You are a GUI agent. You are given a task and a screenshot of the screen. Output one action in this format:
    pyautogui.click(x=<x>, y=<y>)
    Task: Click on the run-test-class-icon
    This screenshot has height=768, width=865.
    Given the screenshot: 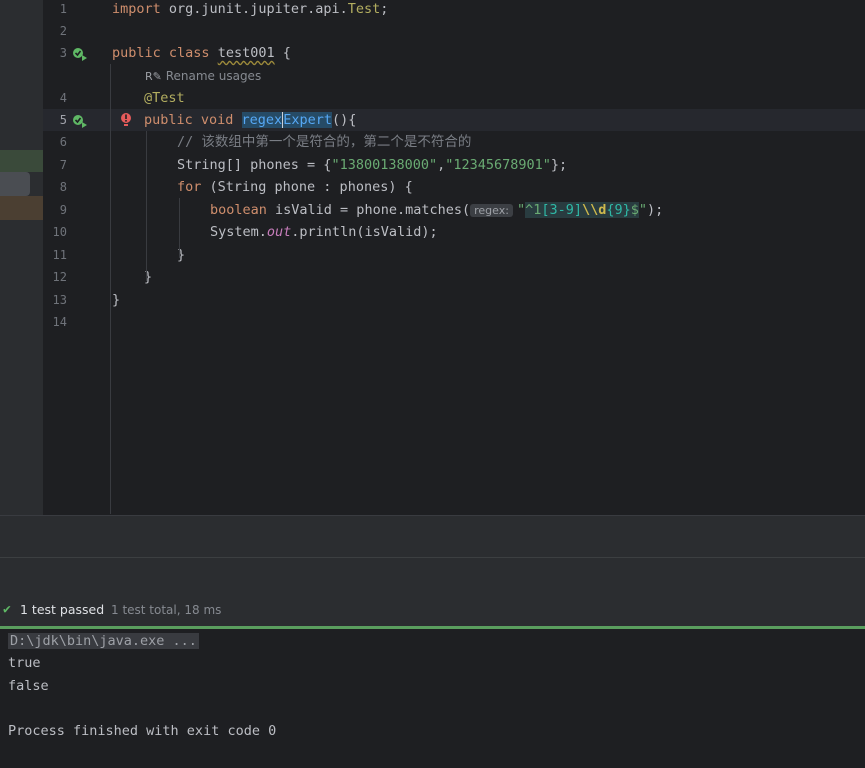 What is the action you would take?
    pyautogui.click(x=79, y=53)
    